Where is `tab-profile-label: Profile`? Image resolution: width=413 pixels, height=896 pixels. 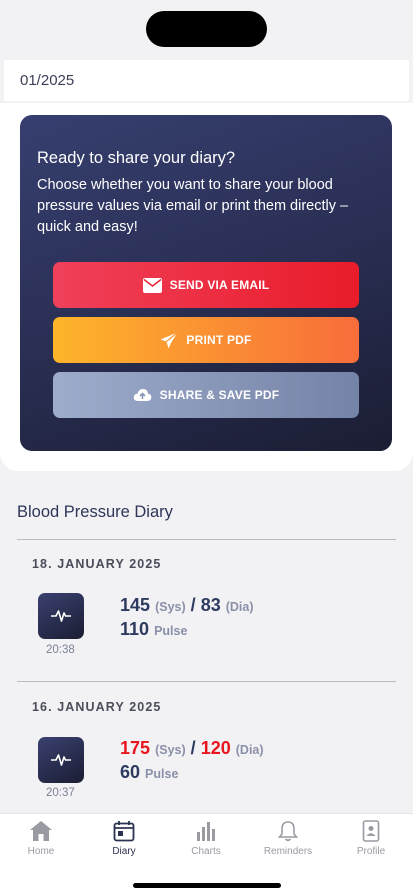 tab-profile-label: Profile is located at coordinates (371, 851).